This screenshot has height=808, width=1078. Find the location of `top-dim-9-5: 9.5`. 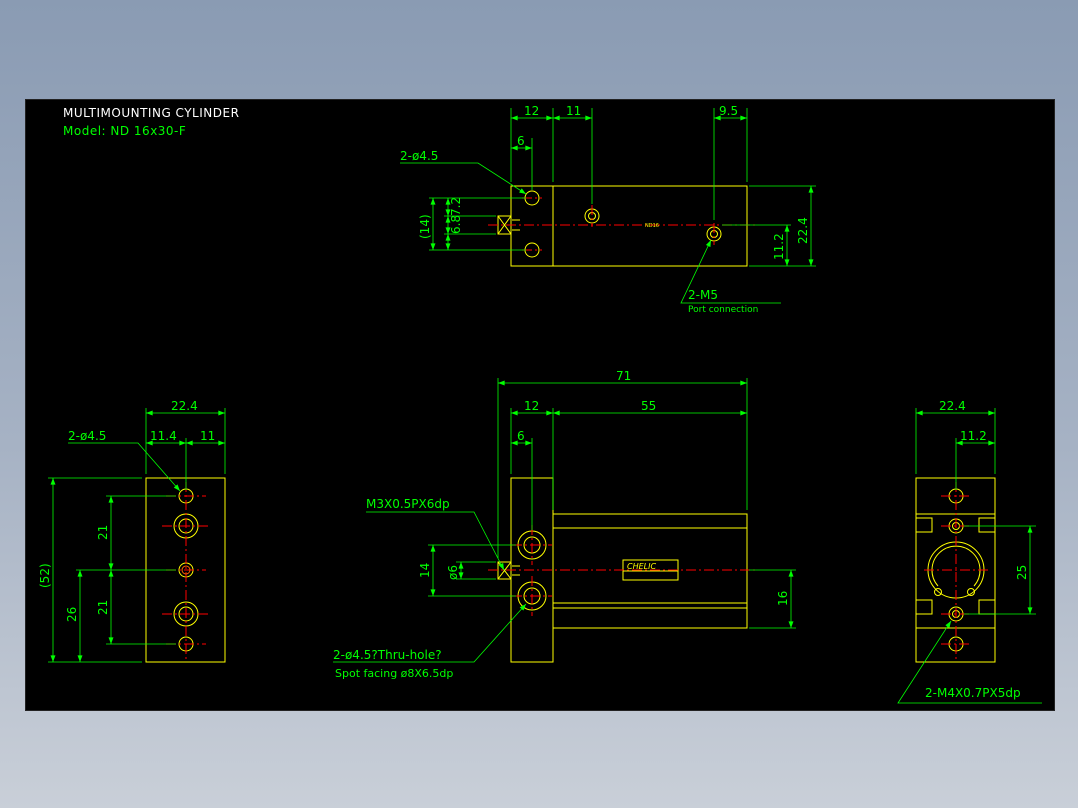

top-dim-9-5: 9.5 is located at coordinates (728, 111).